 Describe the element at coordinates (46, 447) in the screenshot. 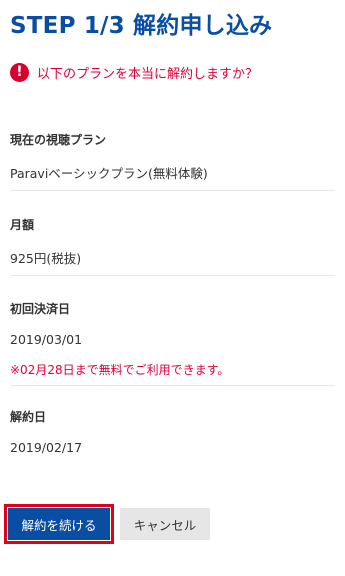

I see `cancel-date-value: 2019/02/17` at that location.